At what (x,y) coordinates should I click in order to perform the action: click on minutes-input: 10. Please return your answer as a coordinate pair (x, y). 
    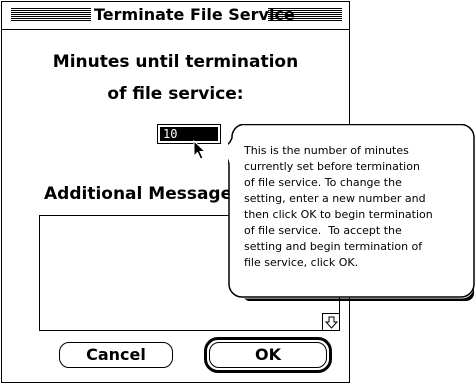
    Looking at the image, I should click on (189, 134).